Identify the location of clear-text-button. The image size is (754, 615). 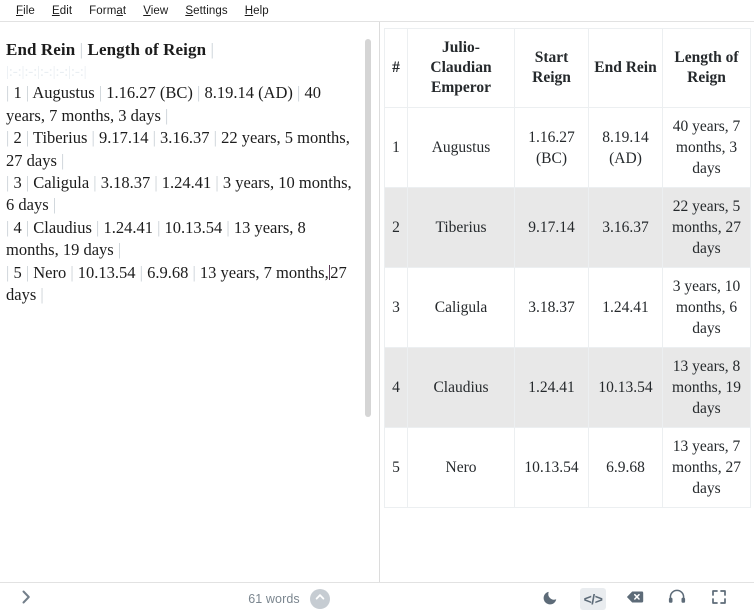
(635, 599).